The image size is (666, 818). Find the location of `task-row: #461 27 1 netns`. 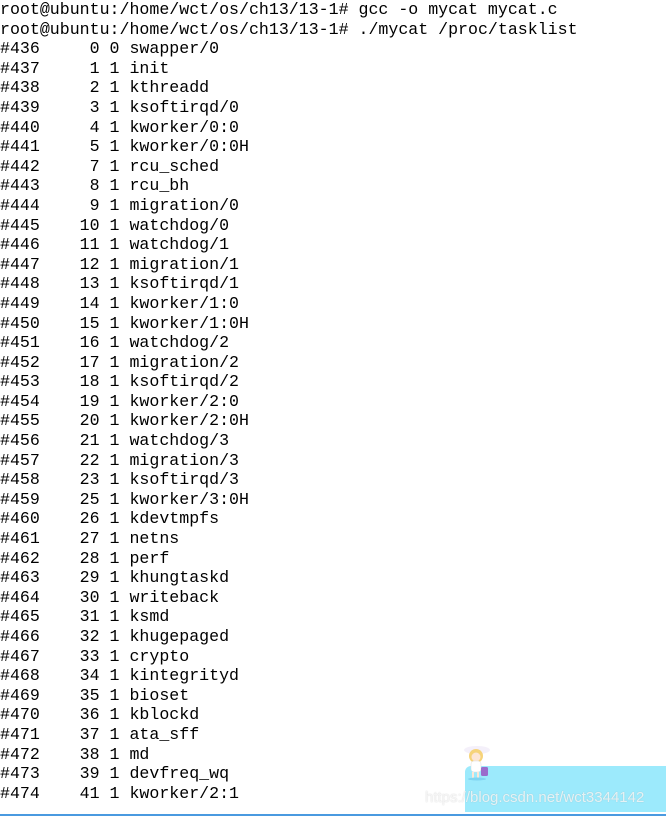

task-row: #461 27 1 netns is located at coordinates (90, 539).